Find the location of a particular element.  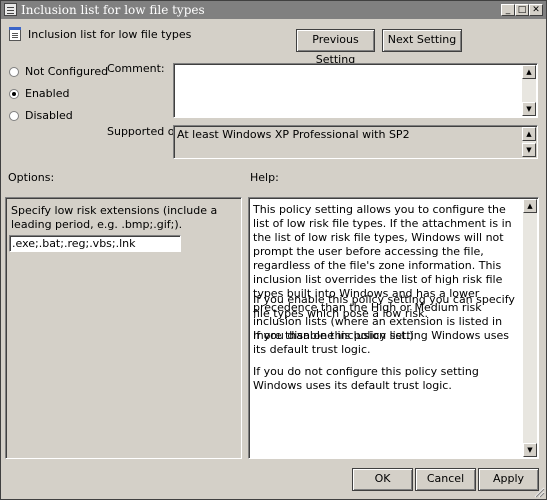

window-title: Inclusion list for low file types is located at coordinates (113, 10).